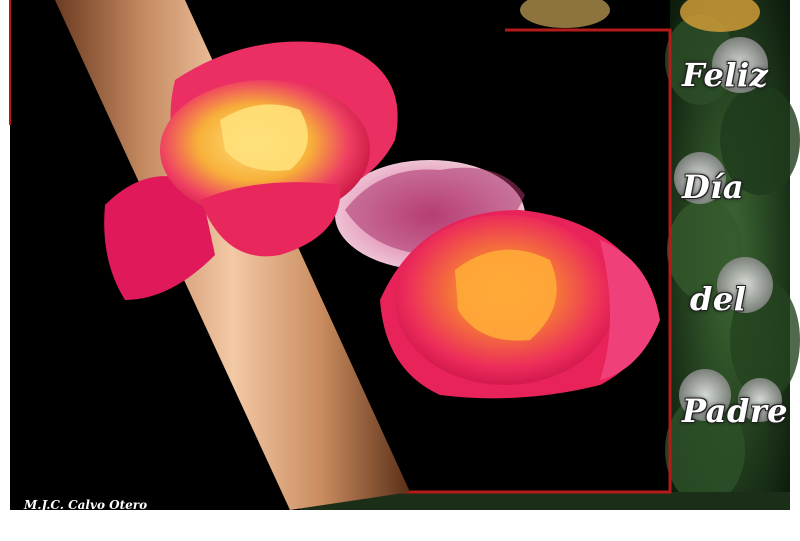  Describe the element at coordinates (713, 187) in the screenshot. I see `greeting-word-dia: Día` at that location.